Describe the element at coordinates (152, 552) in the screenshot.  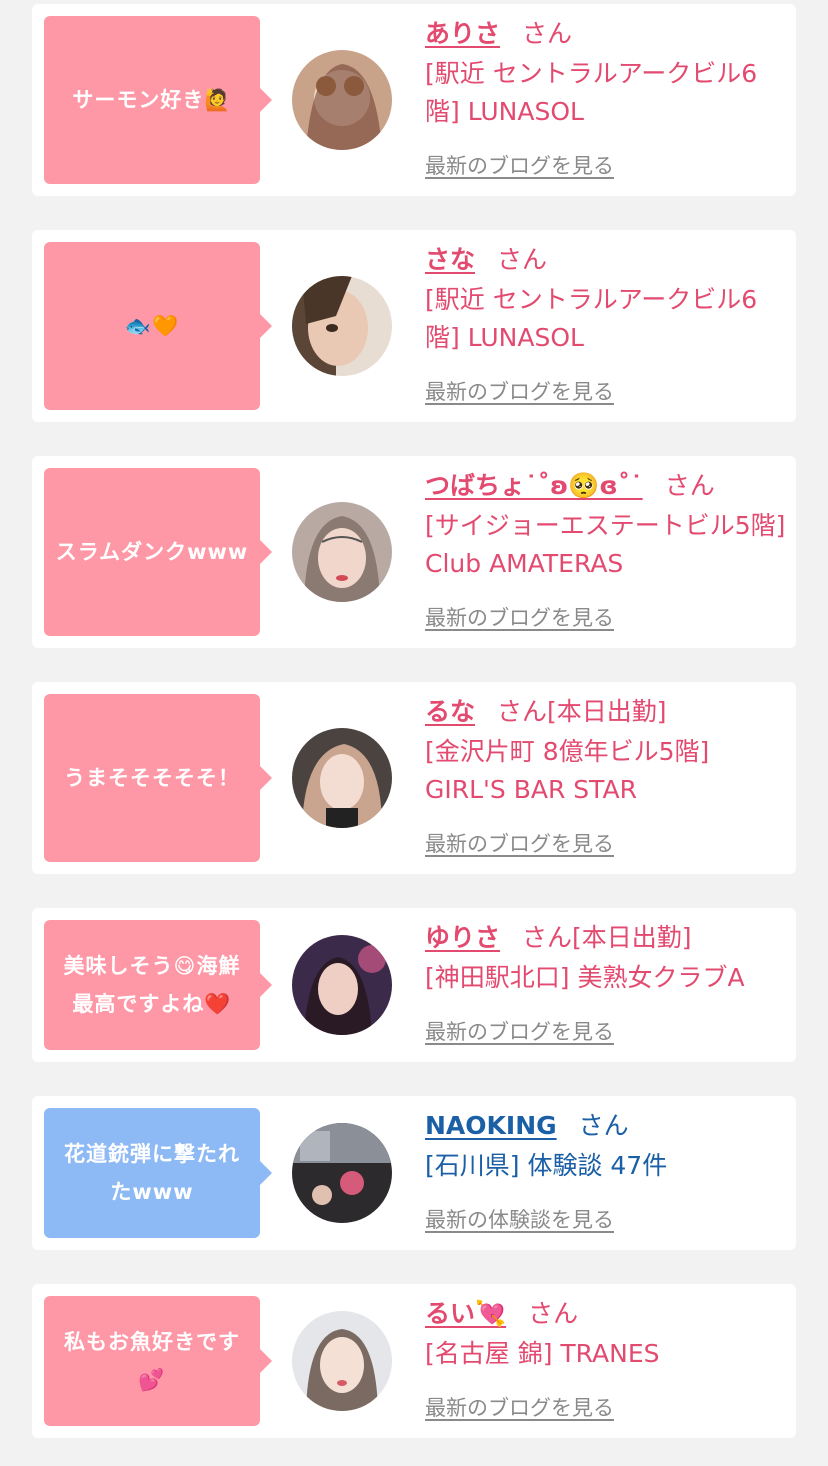
I see `comment-text: スラムダンクwww` at that location.